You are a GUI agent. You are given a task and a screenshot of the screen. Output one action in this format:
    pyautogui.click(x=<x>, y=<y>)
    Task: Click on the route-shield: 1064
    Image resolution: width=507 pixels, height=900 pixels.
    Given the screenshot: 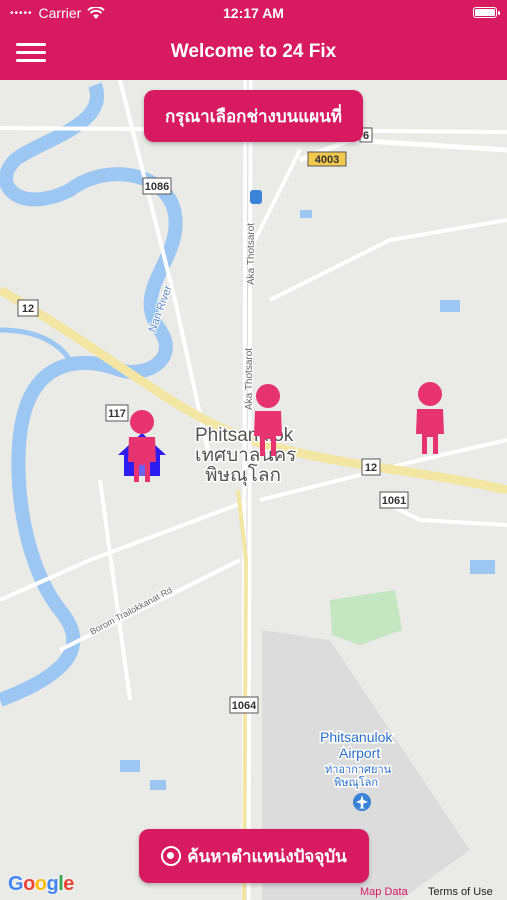 What is the action you would take?
    pyautogui.click(x=244, y=705)
    